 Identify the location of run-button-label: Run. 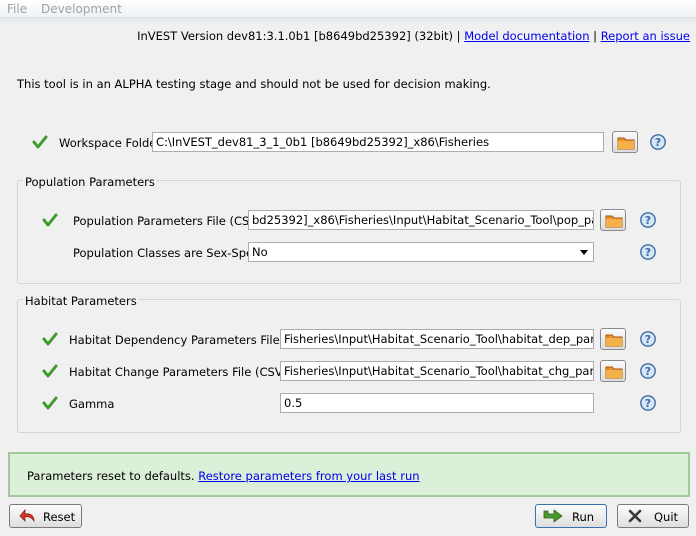
(583, 517).